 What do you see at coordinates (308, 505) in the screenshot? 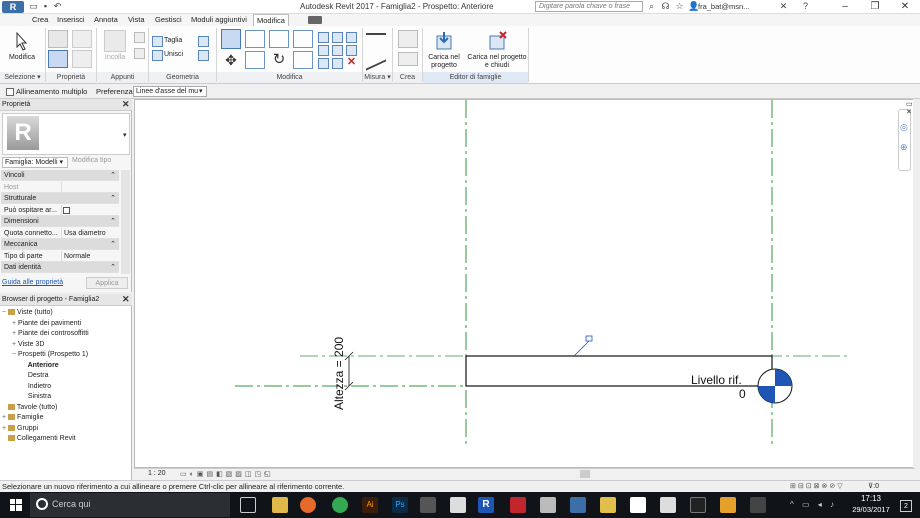
I see `firefox-icon` at bounding box center [308, 505].